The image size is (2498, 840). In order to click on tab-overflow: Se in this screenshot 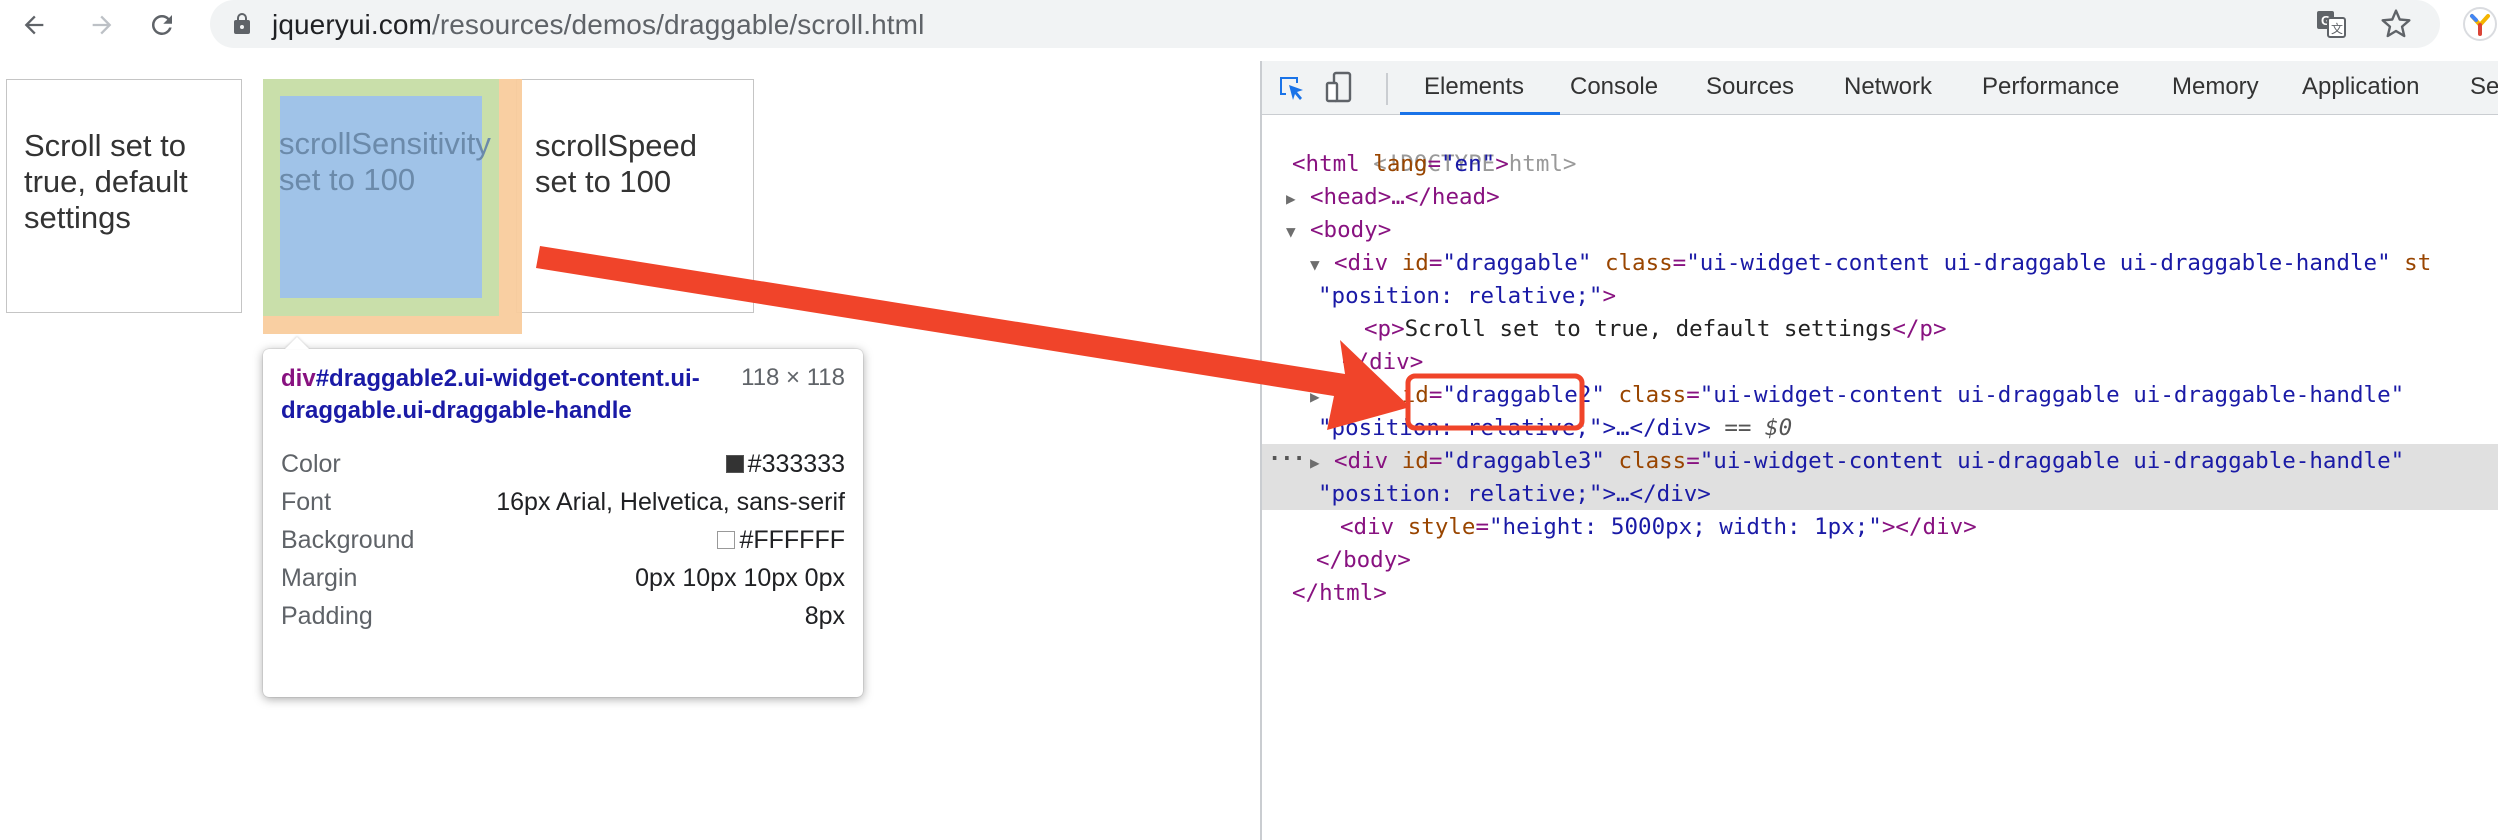, I will do `click(2484, 87)`.